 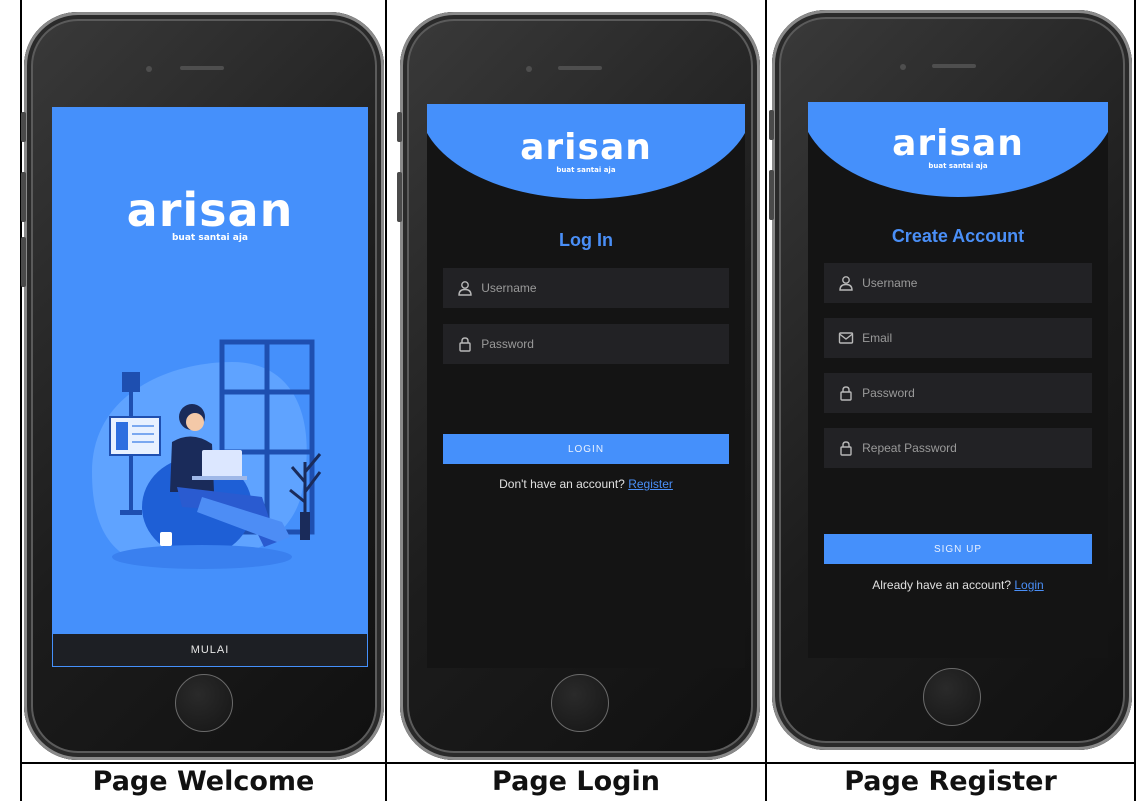 What do you see at coordinates (847, 338) in the screenshot?
I see `mail-icon` at bounding box center [847, 338].